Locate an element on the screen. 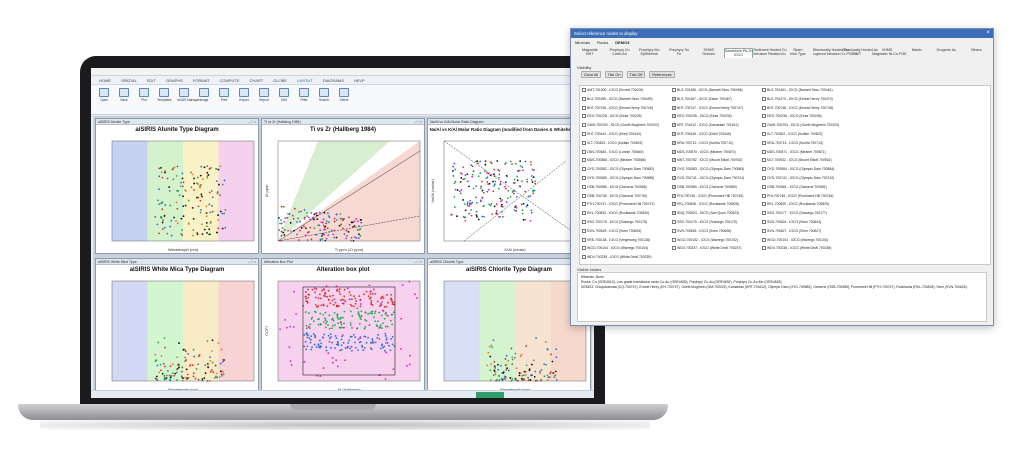 The width and height of the screenshot is (1024, 469). subtab-magmatic-ni-cu-pge: VHMS Magmatic Ni-Cu-PGE is located at coordinates (889, 52).